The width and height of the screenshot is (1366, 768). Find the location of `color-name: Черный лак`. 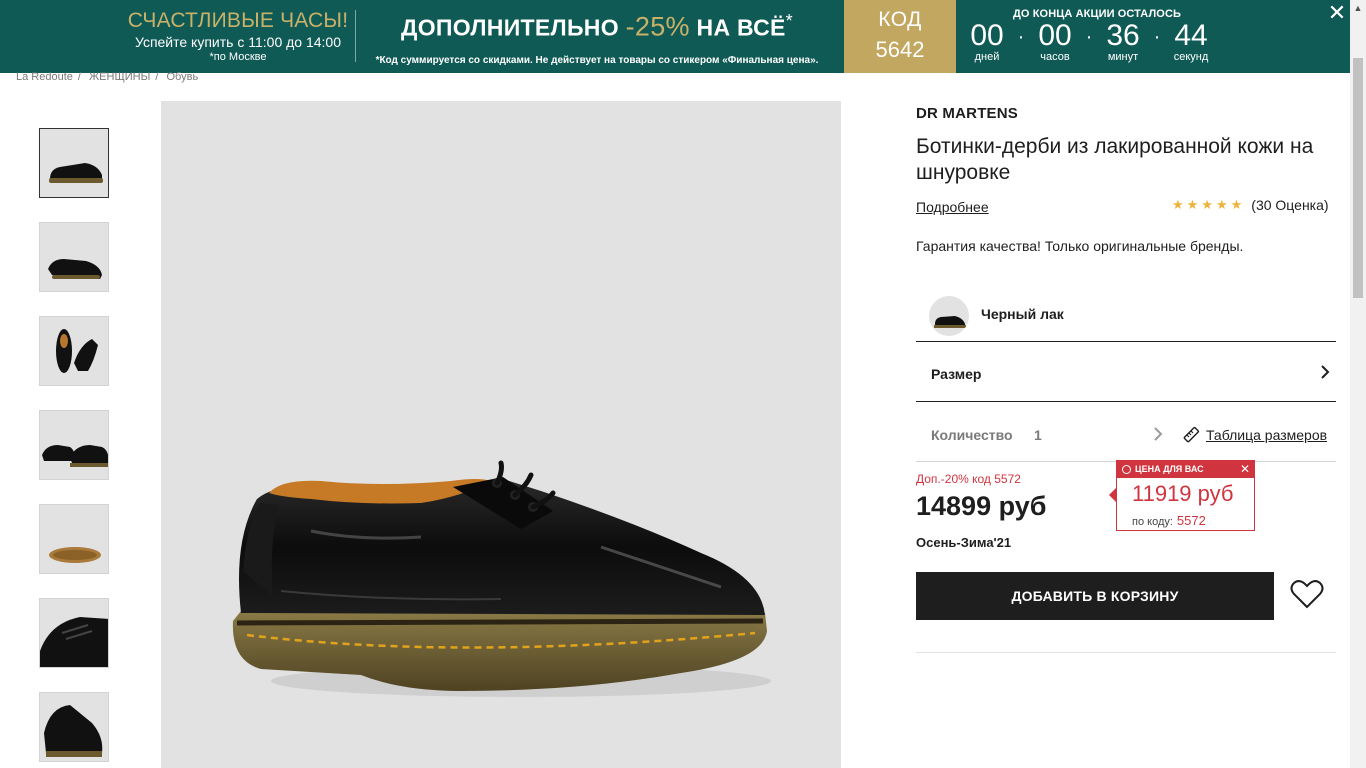

color-name: Черный лак is located at coordinates (1022, 314).